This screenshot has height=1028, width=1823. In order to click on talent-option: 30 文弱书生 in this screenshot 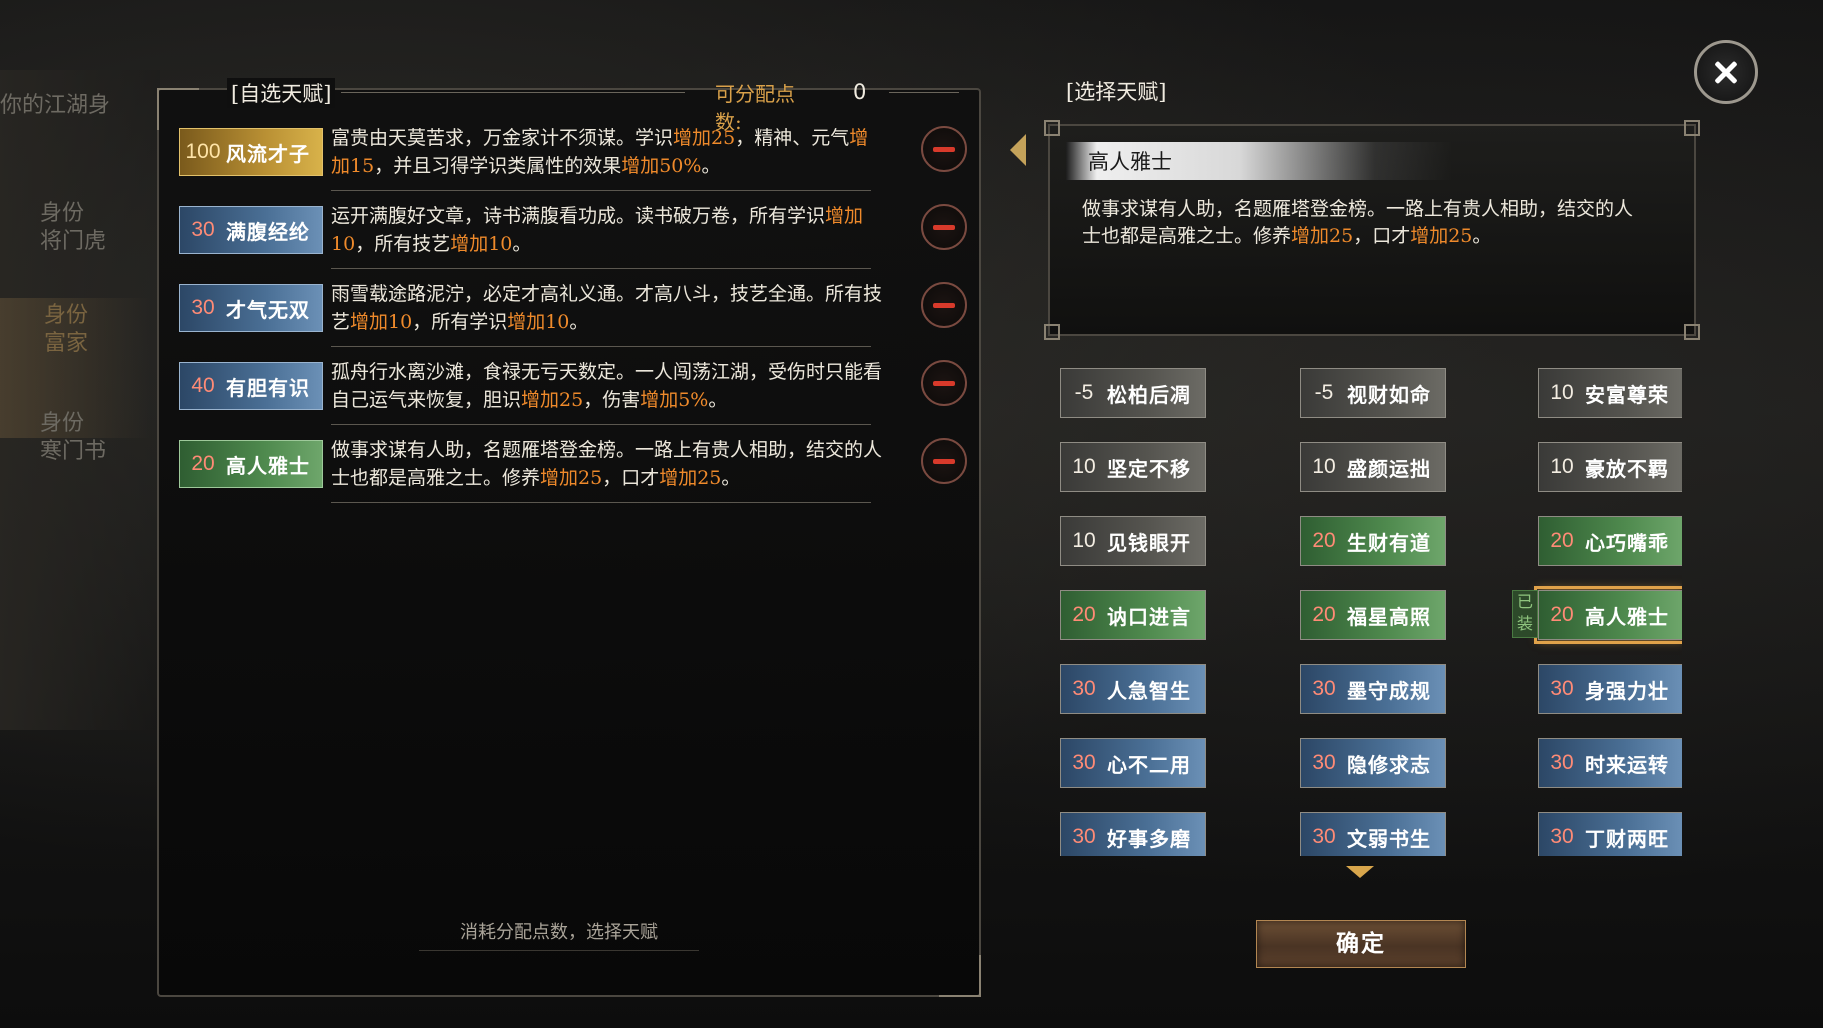, I will do `click(1373, 834)`.